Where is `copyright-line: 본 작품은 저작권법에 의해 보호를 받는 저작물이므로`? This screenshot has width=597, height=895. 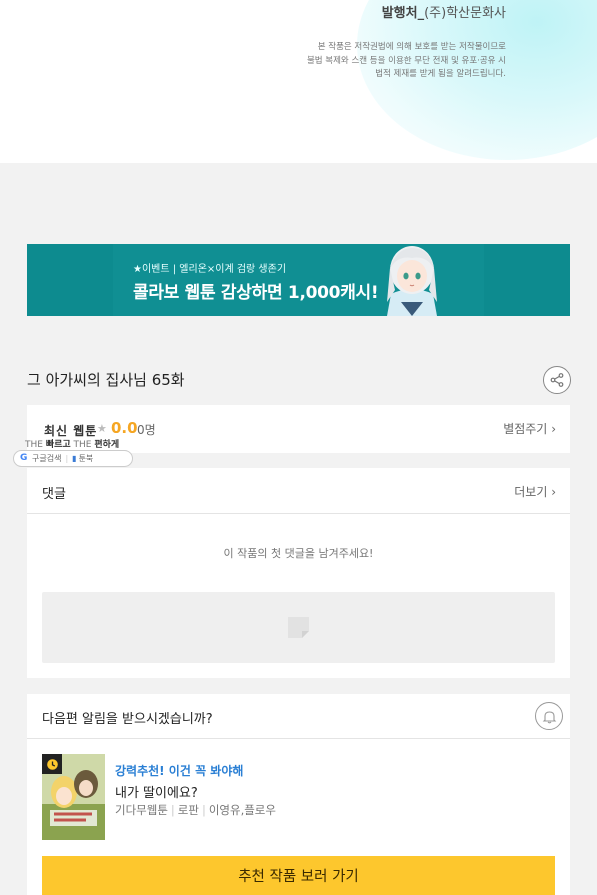 copyright-line: 본 작품은 저작권법에 의해 보호를 받는 저작물이므로 is located at coordinates (411, 47).